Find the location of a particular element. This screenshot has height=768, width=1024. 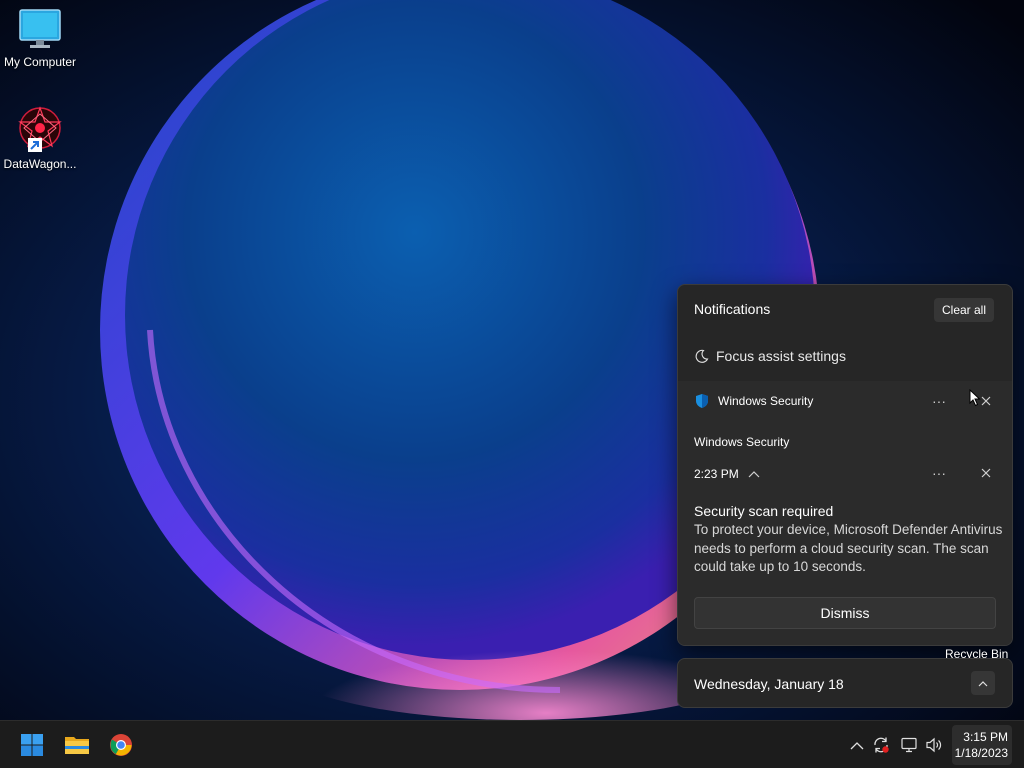

toast-app-header: Windows Security is located at coordinates (753, 401).